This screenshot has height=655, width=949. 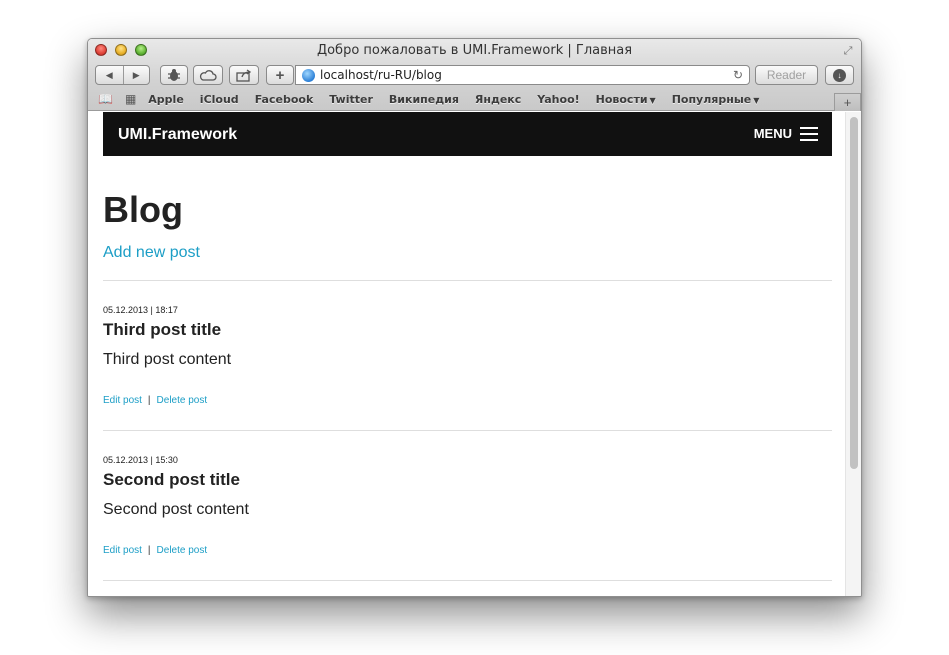 What do you see at coordinates (621, 99) in the screenshot?
I see `bookmark-folder-label: Новости` at bounding box center [621, 99].